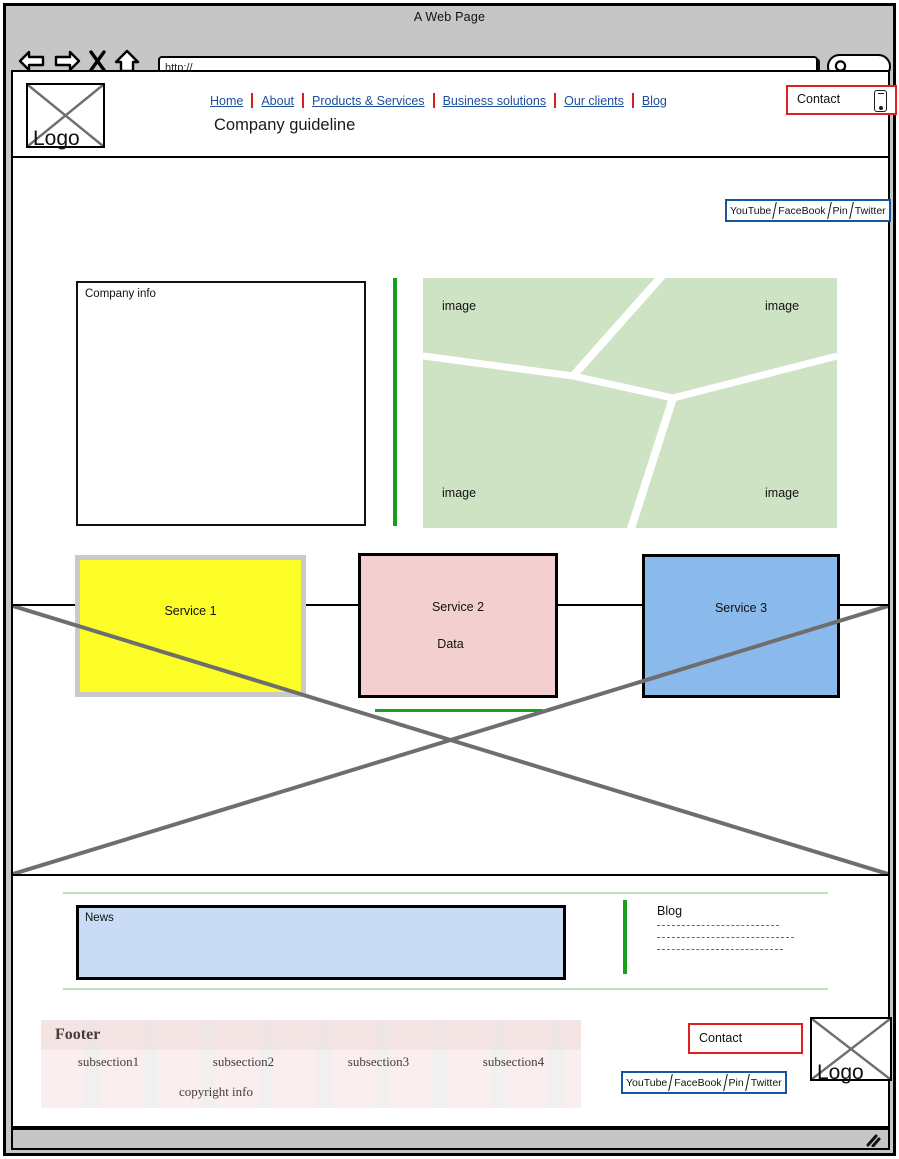  What do you see at coordinates (215, 1091) in the screenshot?
I see `copyright-text: copyright info` at bounding box center [215, 1091].